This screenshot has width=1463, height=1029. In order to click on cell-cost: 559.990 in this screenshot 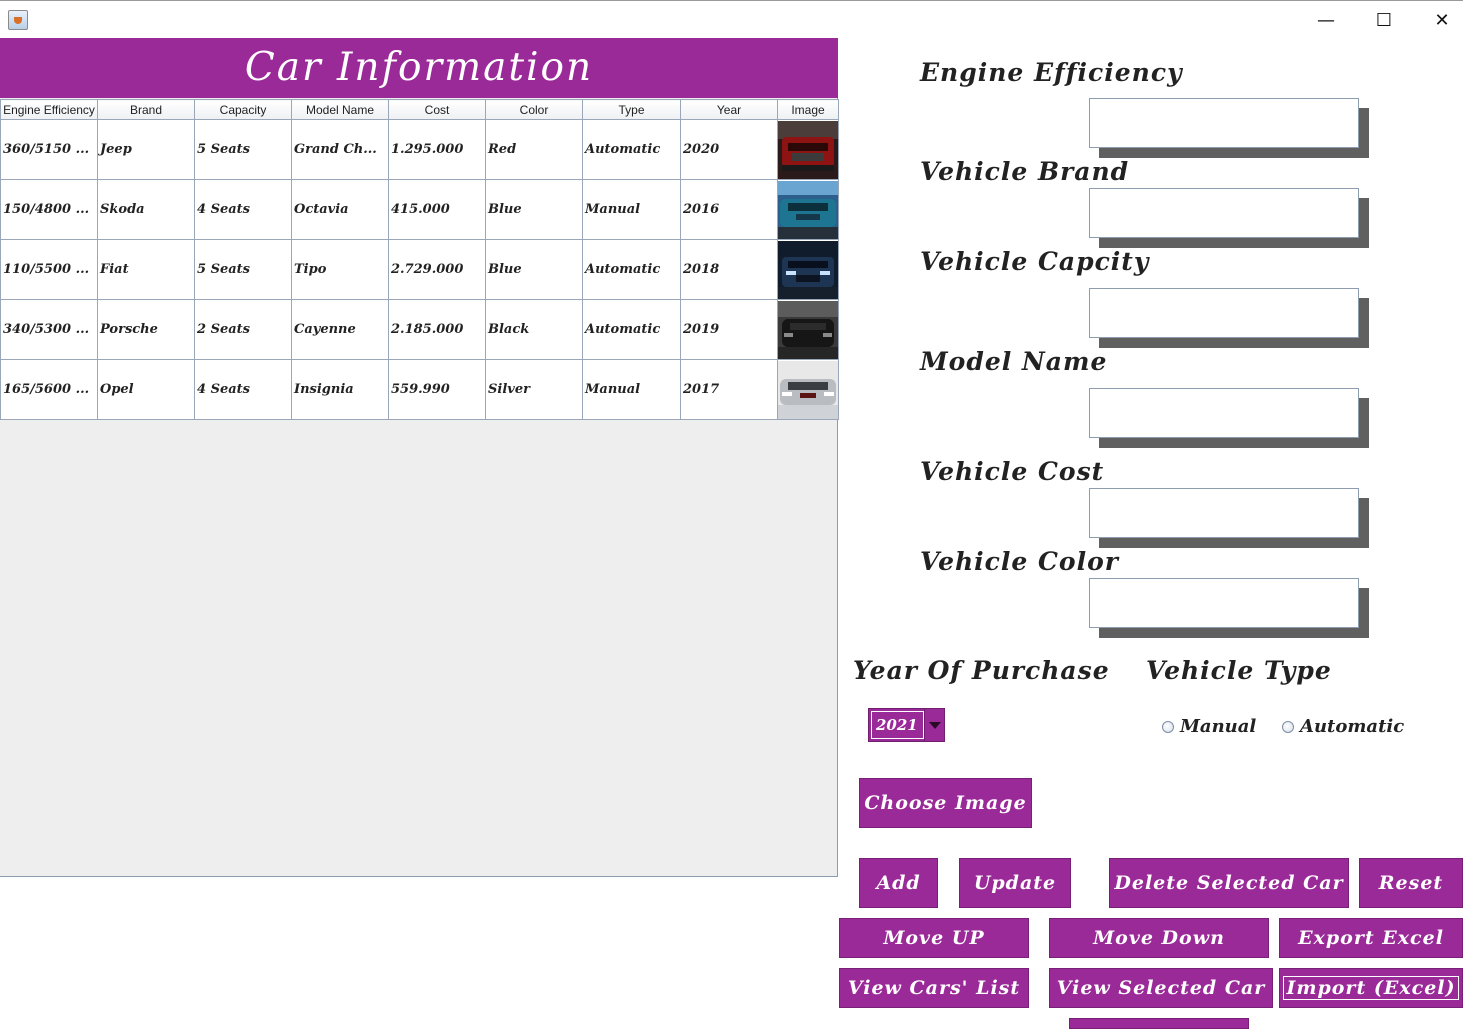, I will do `click(437, 389)`.